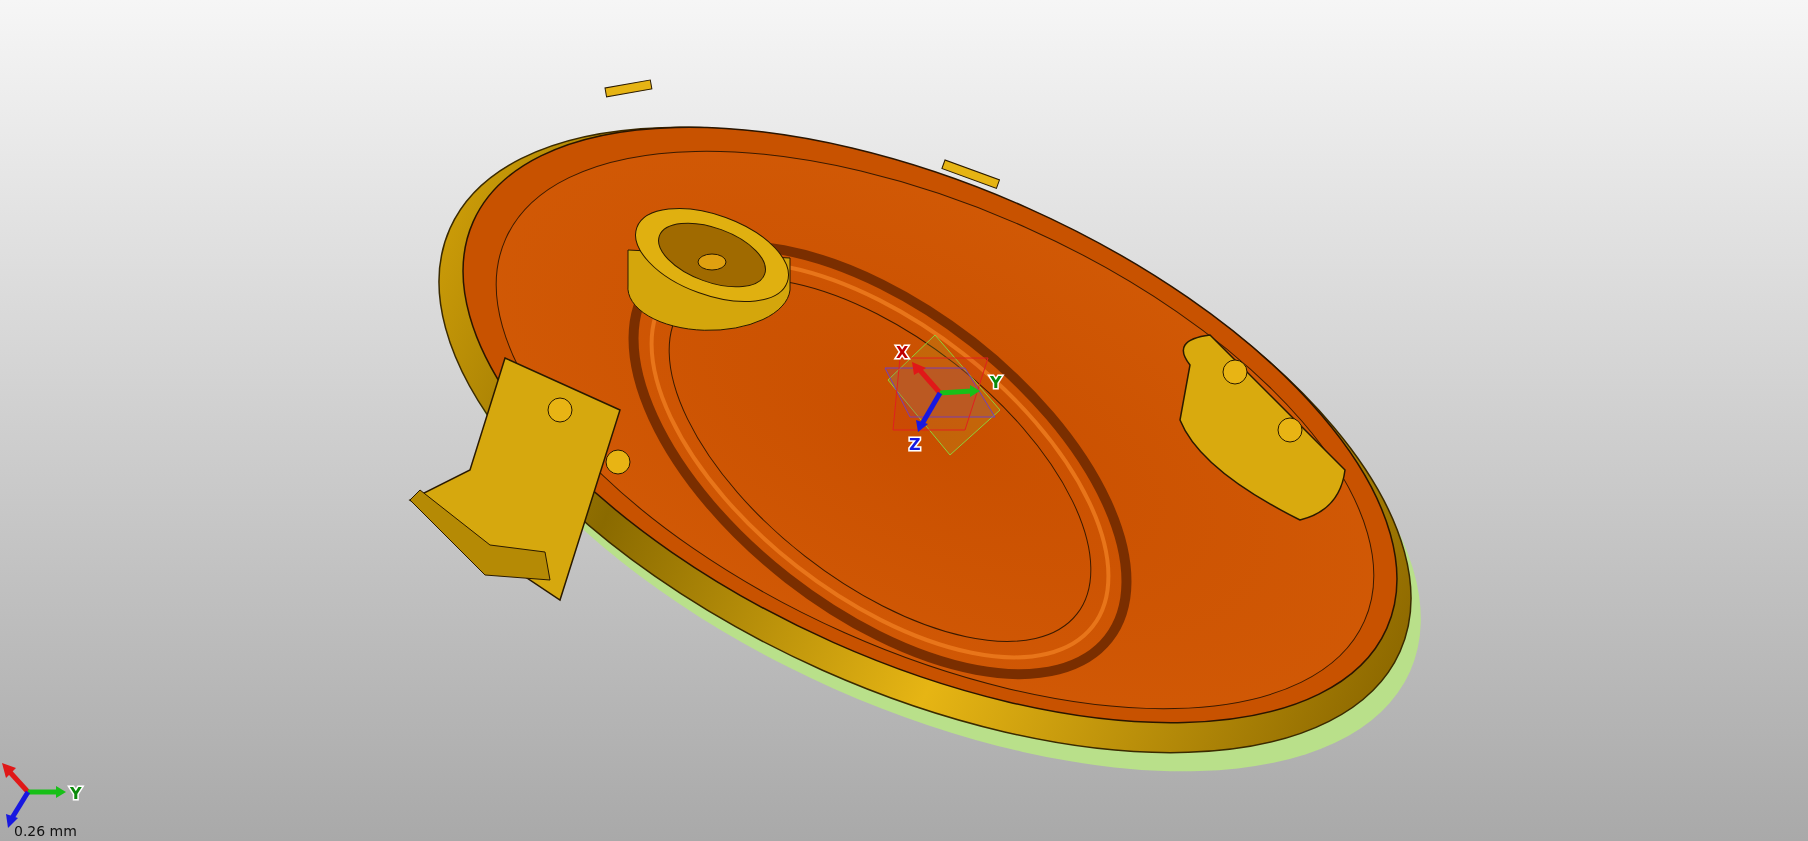  What do you see at coordinates (45, 831) in the screenshot?
I see `scale-label: 0.26 mm` at bounding box center [45, 831].